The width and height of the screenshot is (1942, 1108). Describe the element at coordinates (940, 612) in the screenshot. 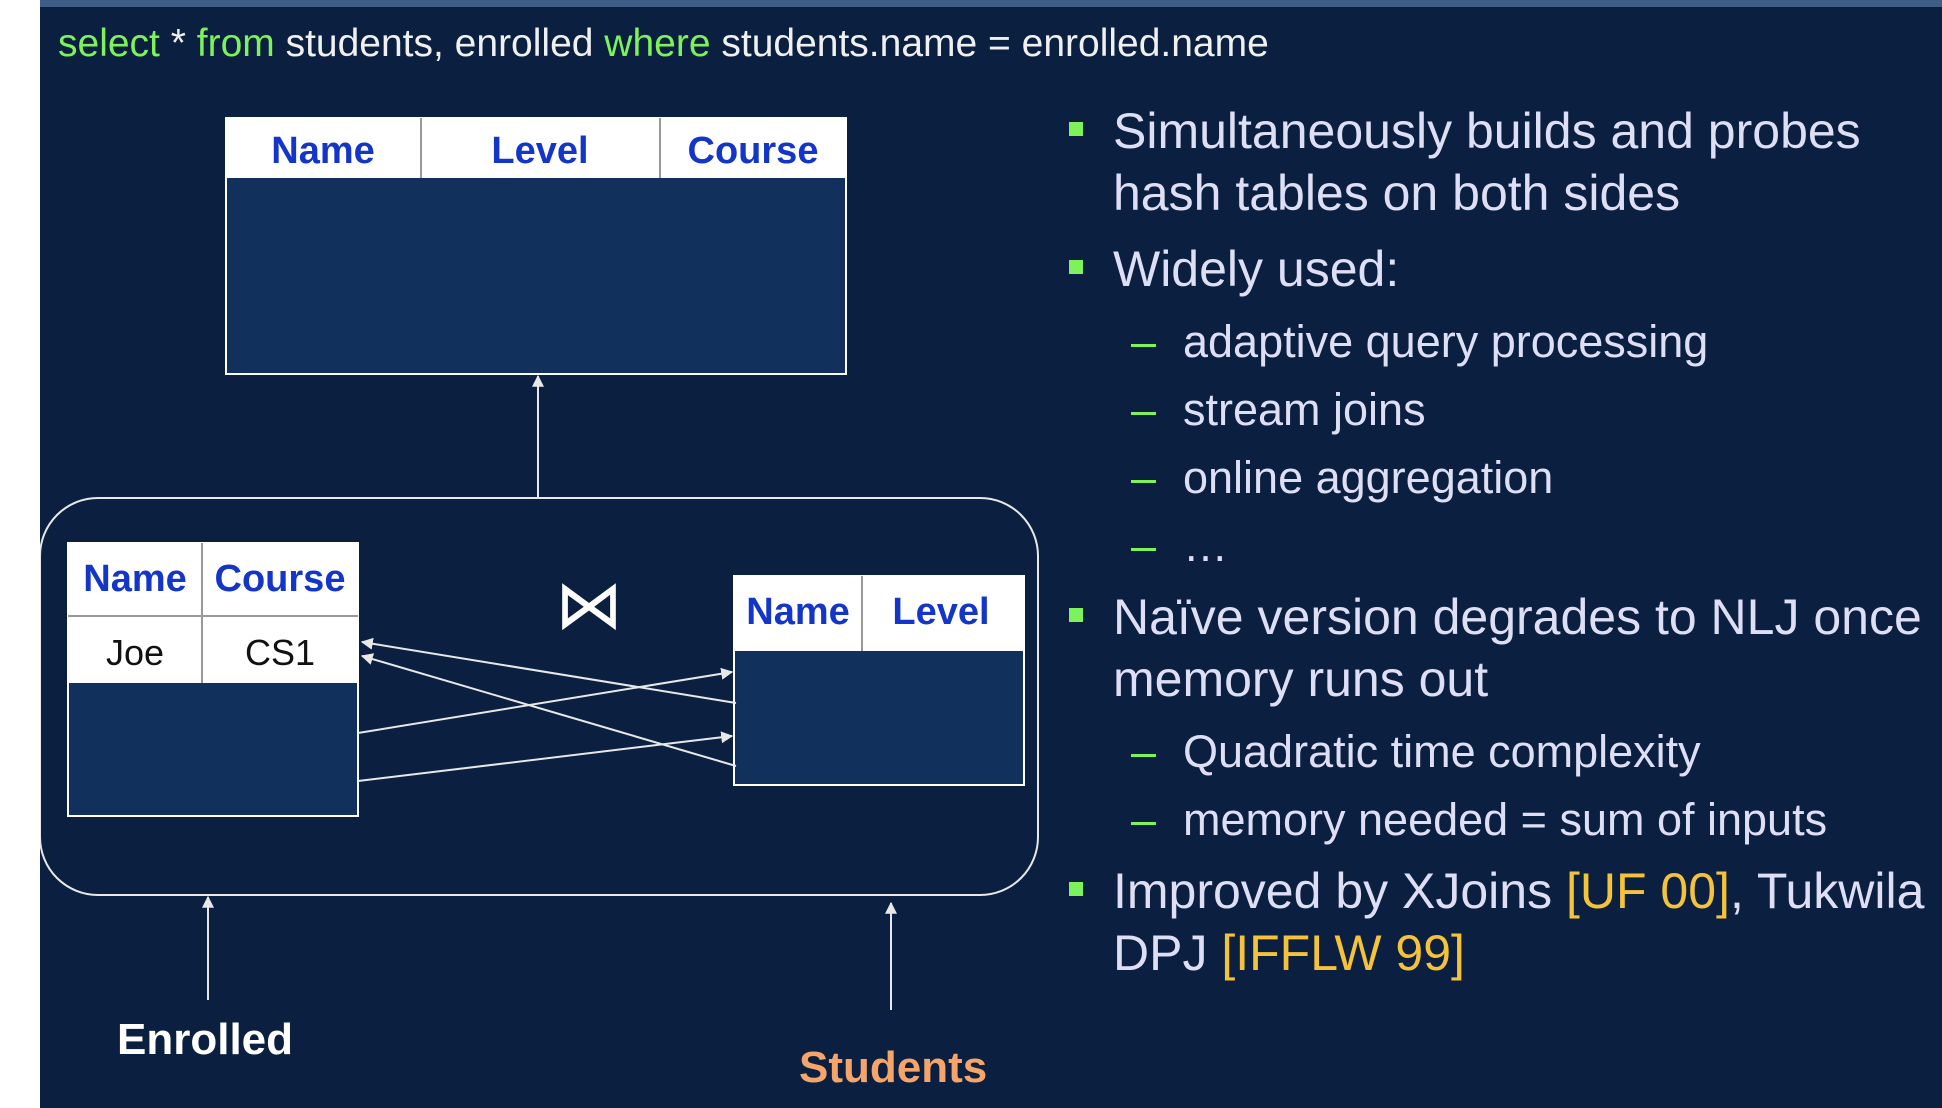

I see `students-header-level: Level` at that location.